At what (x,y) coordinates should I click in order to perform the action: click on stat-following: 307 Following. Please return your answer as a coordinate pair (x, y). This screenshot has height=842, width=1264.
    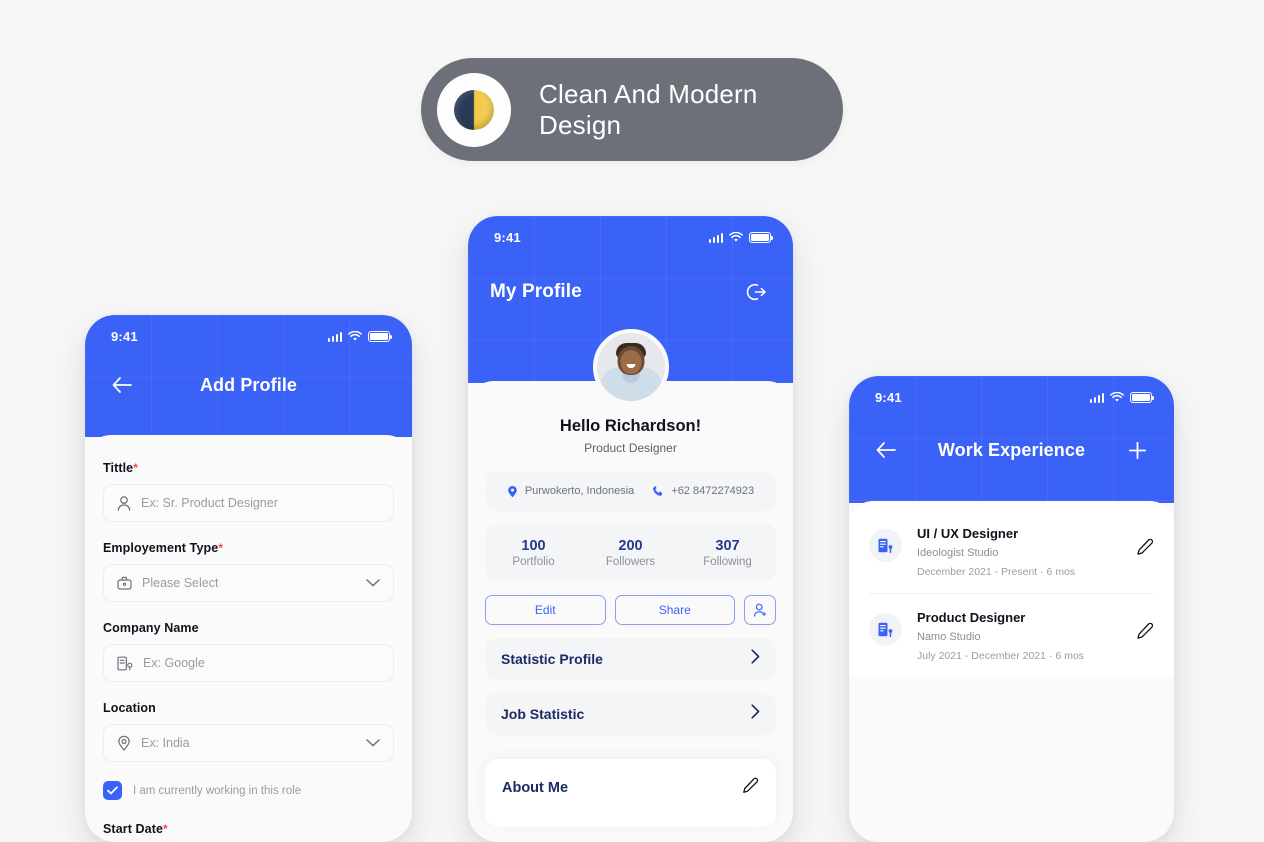
    Looking at the image, I should click on (727, 553).